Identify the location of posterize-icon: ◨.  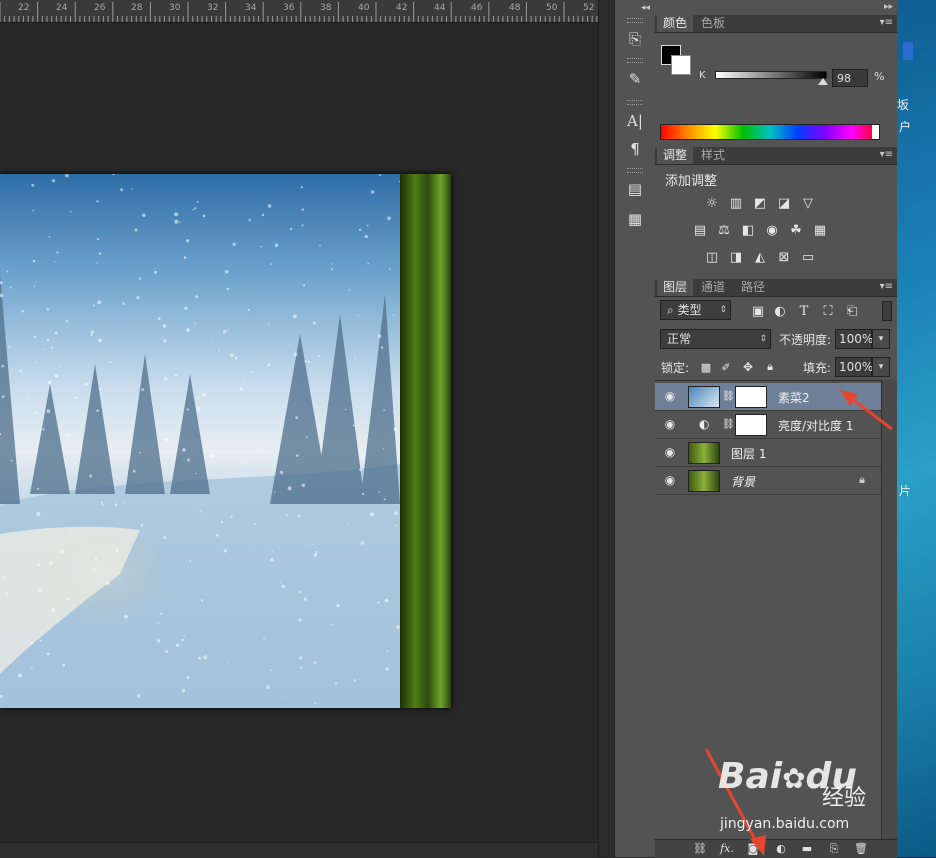
(736, 257).